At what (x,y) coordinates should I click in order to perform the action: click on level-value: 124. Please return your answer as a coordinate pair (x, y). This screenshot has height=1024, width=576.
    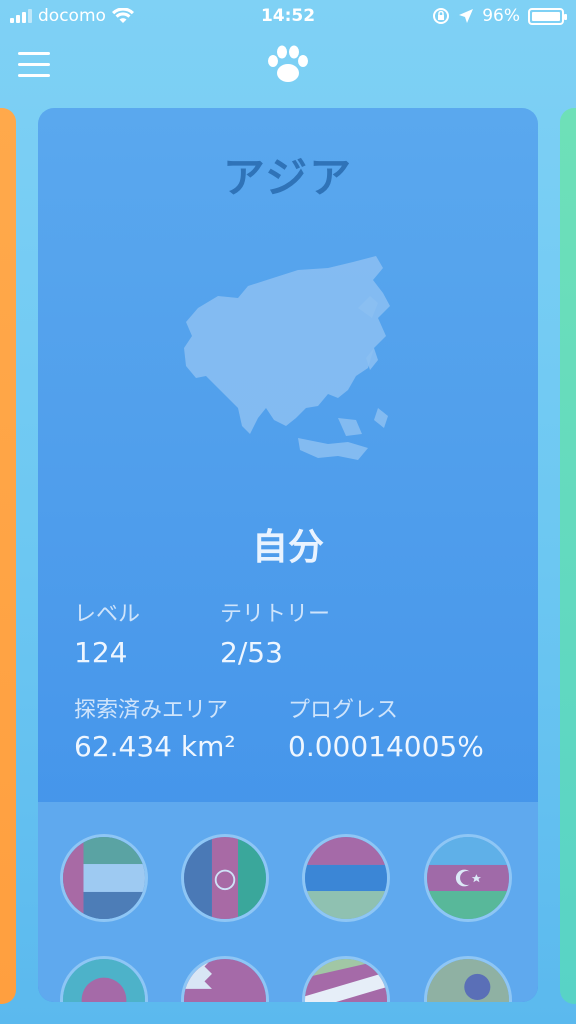
    Looking at the image, I should click on (101, 652).